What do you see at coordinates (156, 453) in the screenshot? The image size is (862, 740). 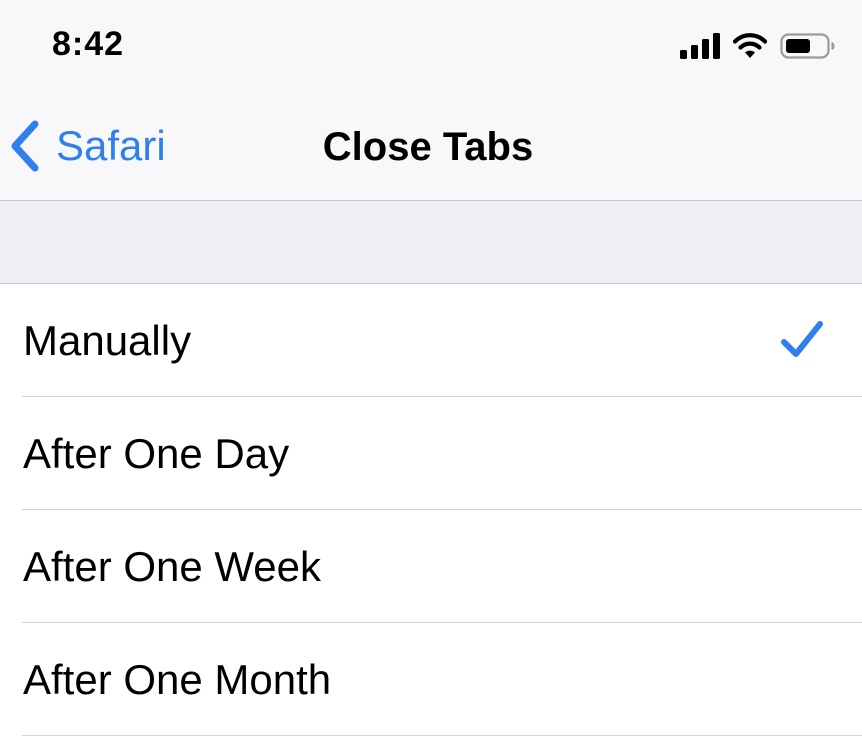 I see `option-label: After One Day` at bounding box center [156, 453].